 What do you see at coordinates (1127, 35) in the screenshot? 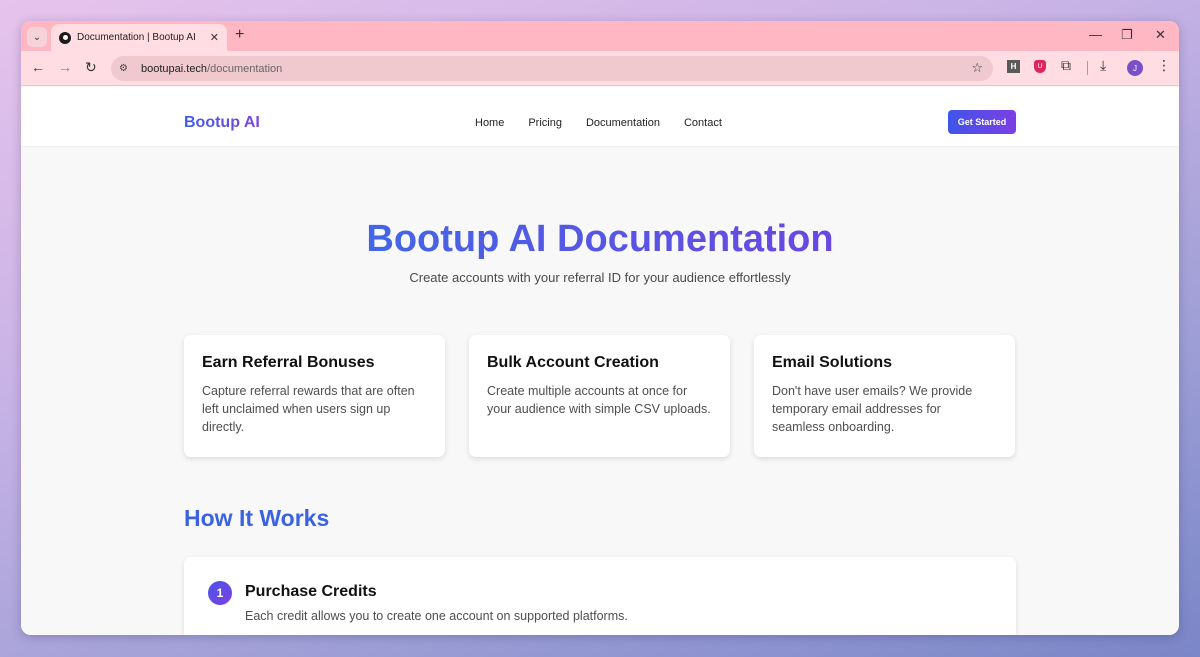
I see `restore-icon: ❐` at bounding box center [1127, 35].